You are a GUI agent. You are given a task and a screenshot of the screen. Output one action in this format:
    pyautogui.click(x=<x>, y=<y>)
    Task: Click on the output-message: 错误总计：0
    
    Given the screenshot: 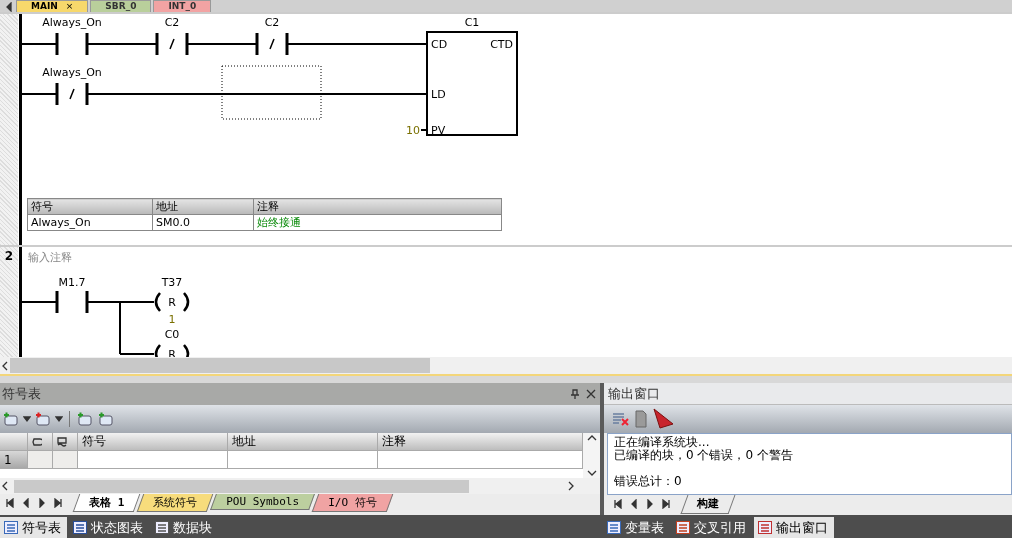 What is the action you would take?
    pyautogui.click(x=648, y=481)
    